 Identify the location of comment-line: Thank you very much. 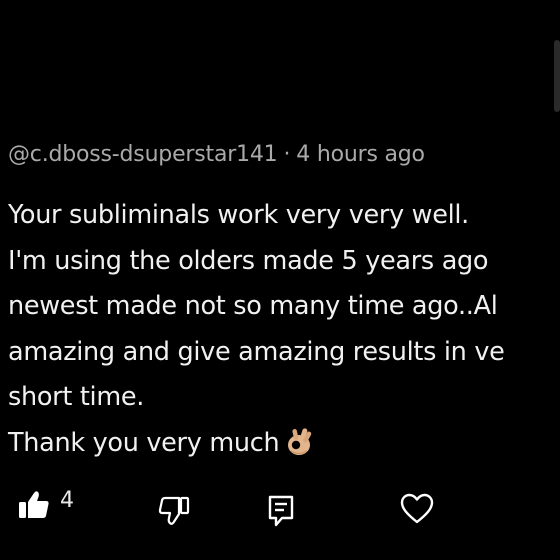
(144, 442).